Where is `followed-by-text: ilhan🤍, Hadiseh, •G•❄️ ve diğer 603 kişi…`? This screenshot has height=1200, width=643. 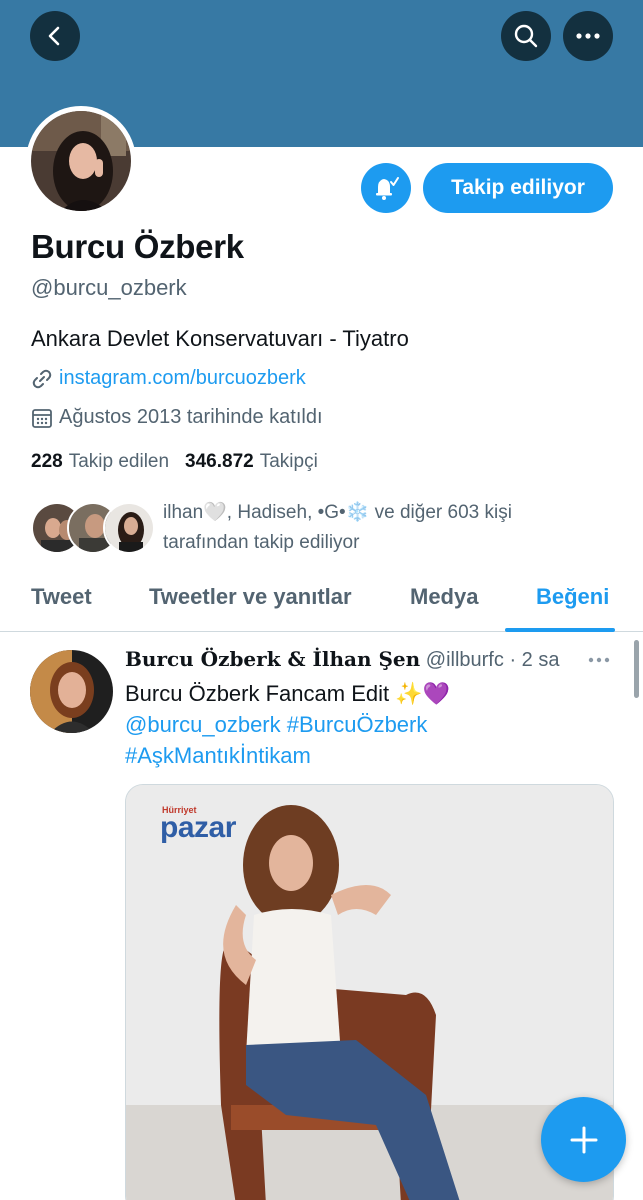
followed-by-text: ilhan🤍, Hadiseh, •G•❄️ ve diğer 603 kişi… is located at coordinates (383, 528).